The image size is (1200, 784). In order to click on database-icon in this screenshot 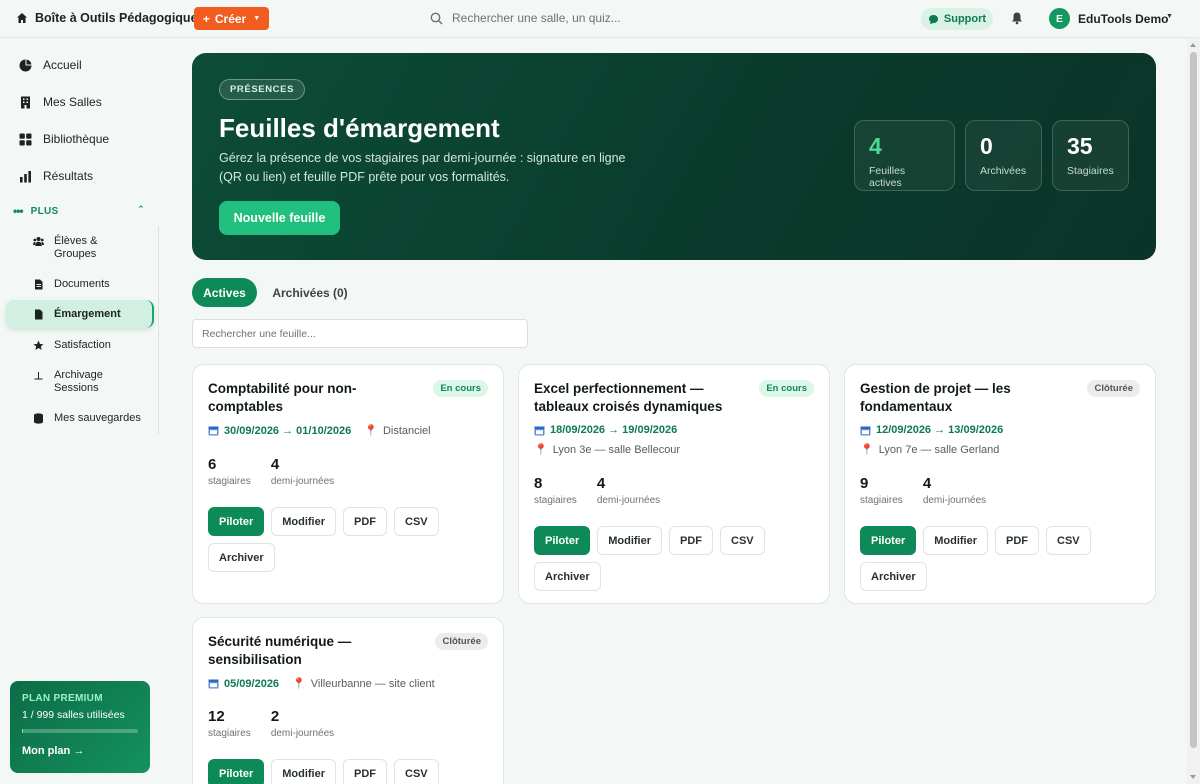, I will do `click(38, 418)`.